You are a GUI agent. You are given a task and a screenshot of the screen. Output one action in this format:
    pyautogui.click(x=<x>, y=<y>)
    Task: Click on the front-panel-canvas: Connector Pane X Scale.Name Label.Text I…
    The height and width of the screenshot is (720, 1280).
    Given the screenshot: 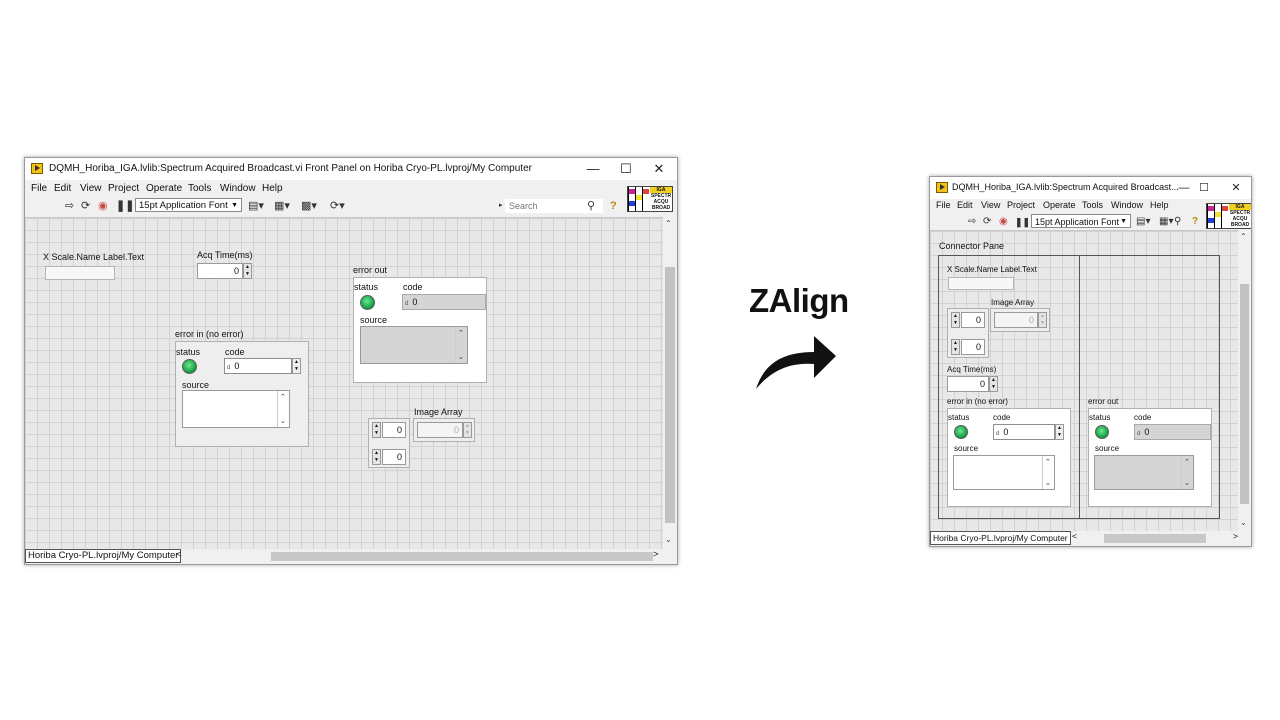 What is the action you would take?
    pyautogui.click(x=1084, y=380)
    